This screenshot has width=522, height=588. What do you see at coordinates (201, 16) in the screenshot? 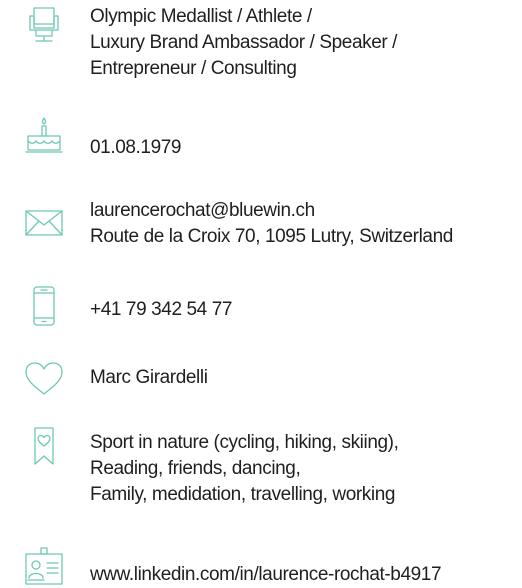
I see `profession-line: Olympic Medallist / Athlete /` at bounding box center [201, 16].